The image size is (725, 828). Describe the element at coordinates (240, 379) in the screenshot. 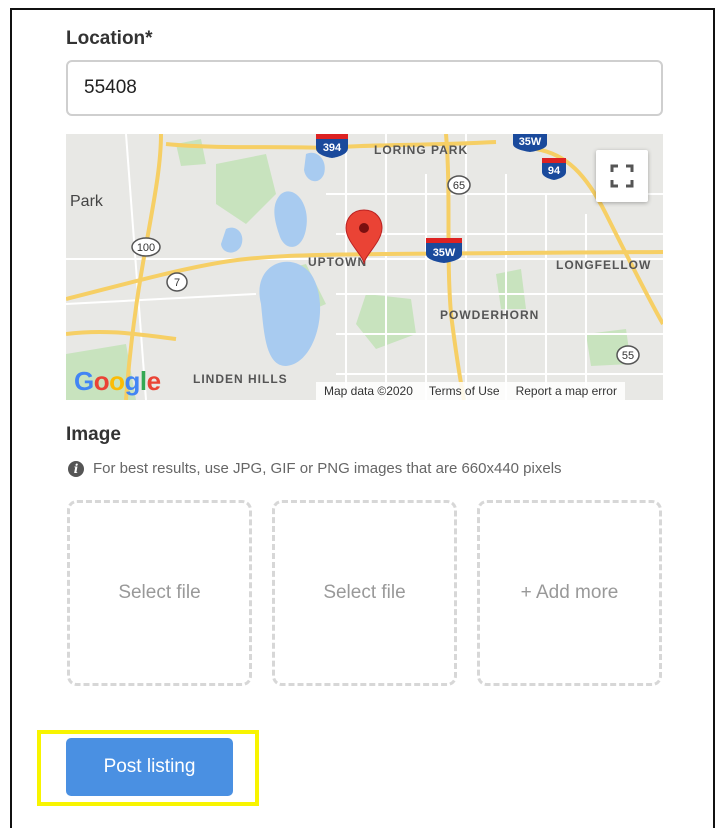

I see `map-label-linden-hills: LINDEN HILLS` at that location.